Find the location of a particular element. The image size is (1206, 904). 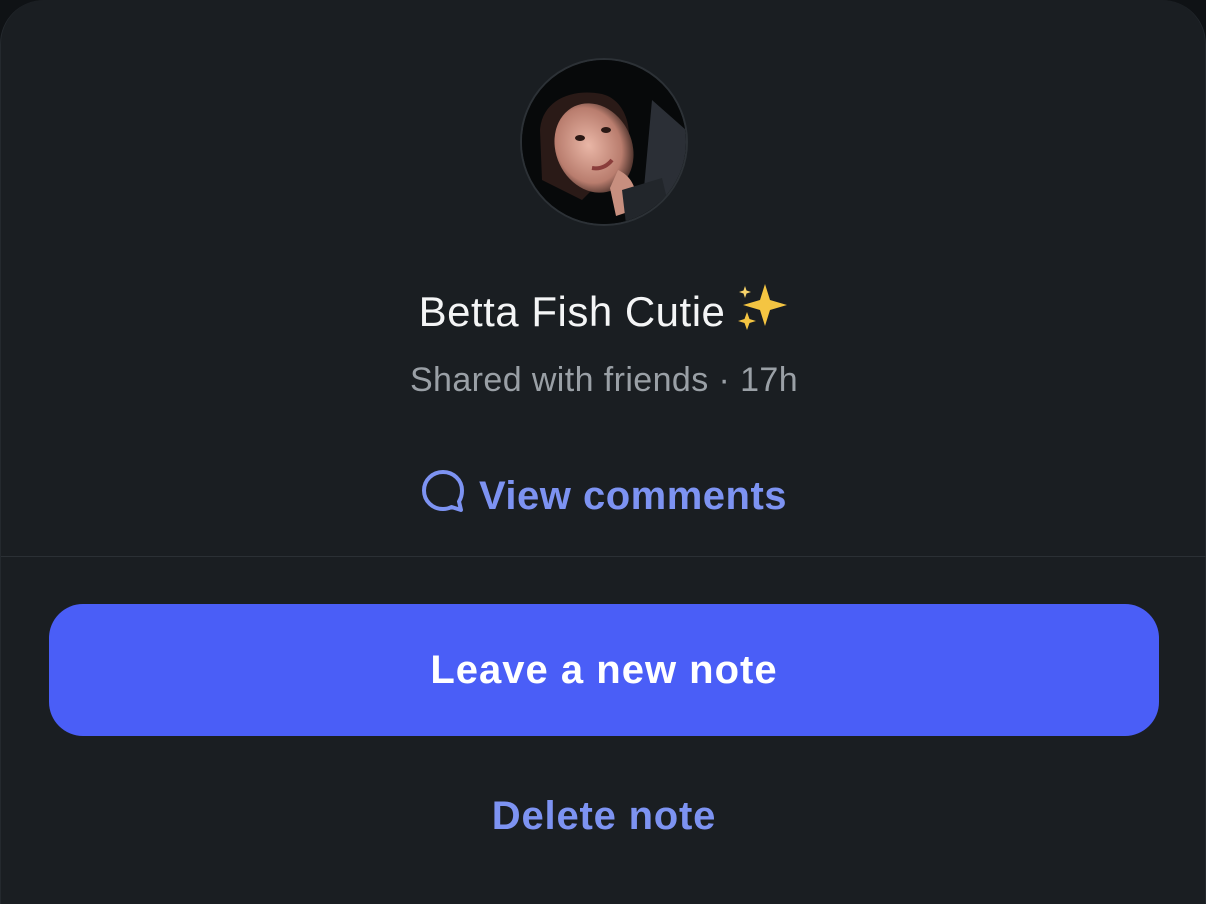

avatar-photo is located at coordinates (604, 142).